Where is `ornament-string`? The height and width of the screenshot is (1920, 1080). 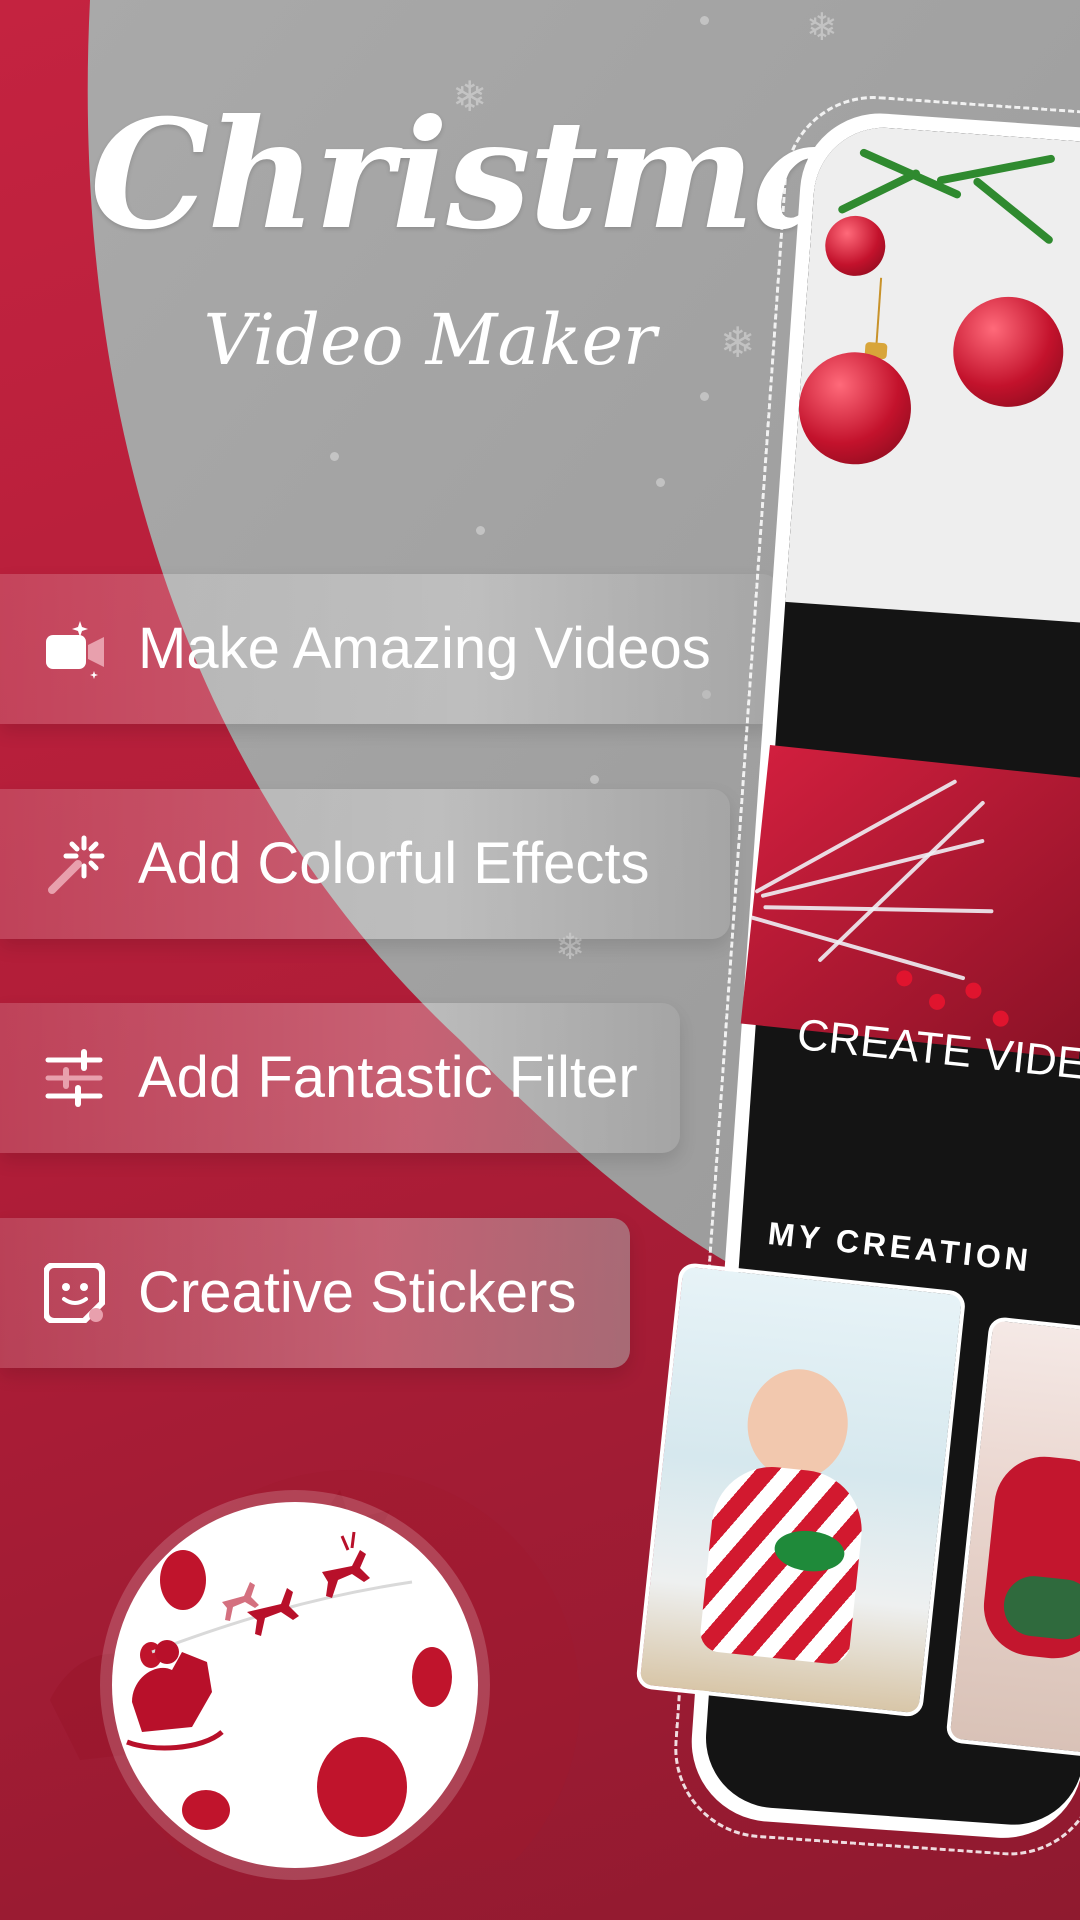 ornament-string is located at coordinates (879, 312).